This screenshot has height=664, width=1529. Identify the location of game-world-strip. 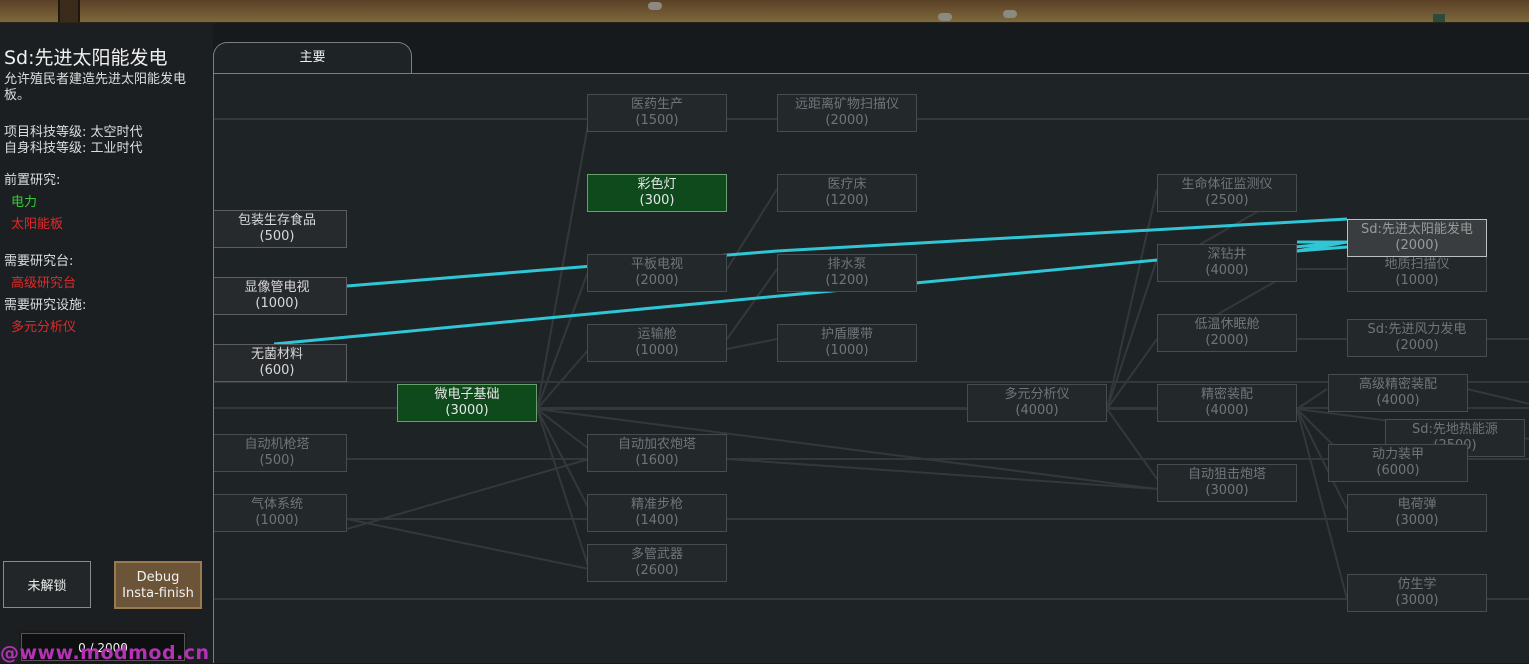
(764, 11).